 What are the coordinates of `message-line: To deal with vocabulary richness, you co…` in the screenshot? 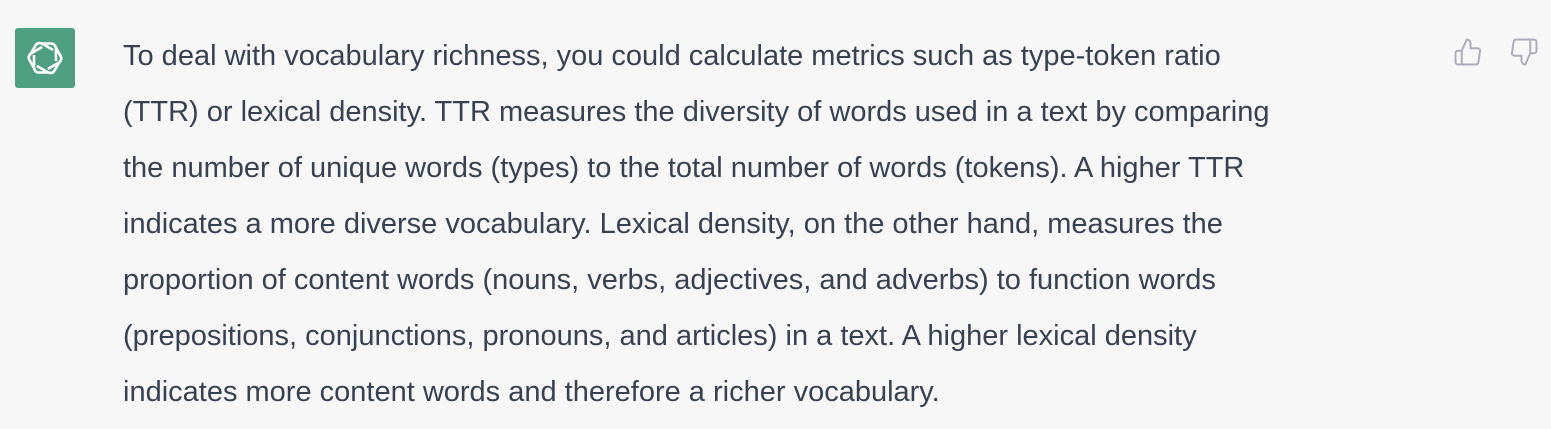 It's located at (672, 56).